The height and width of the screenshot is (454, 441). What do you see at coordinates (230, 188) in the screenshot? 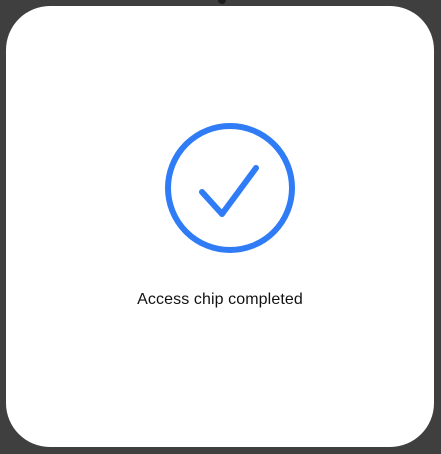
I see `checkmark-circle-icon` at bounding box center [230, 188].